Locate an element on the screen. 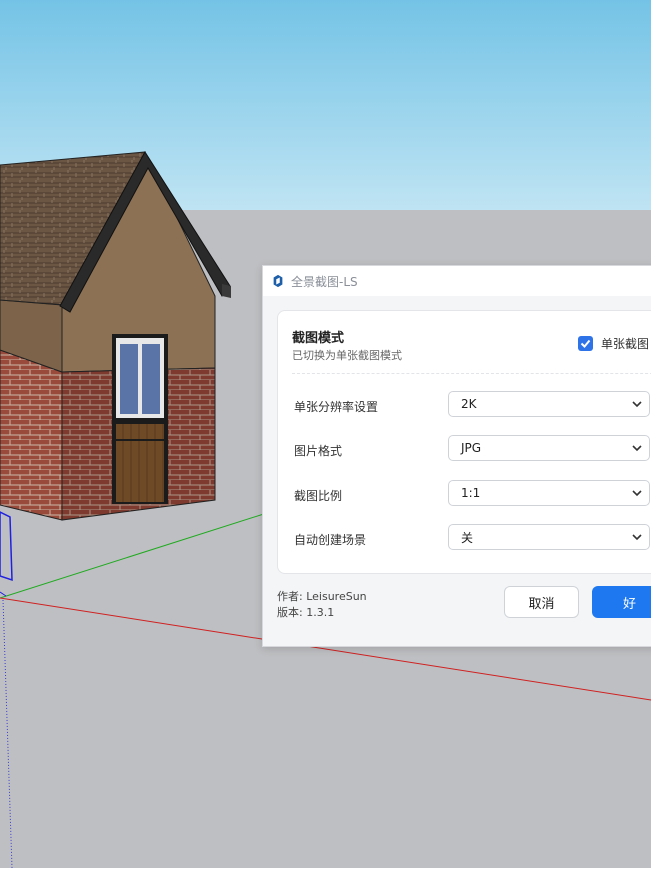  version-text: 版本: 1.3.1 is located at coordinates (306, 612).